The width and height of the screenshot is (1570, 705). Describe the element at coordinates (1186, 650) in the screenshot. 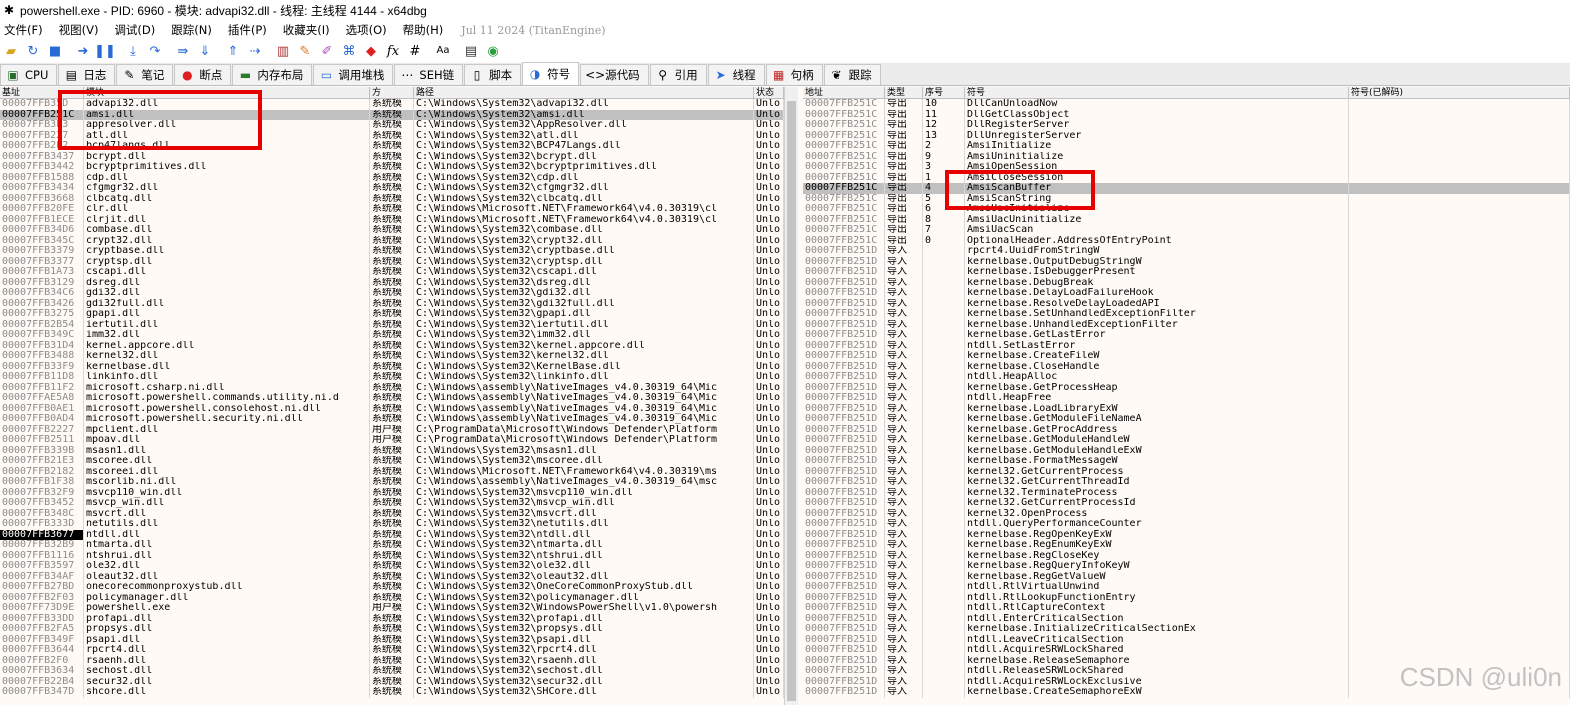

I see `symbol-row: 00007FFB251D 导入 ntdll.AcquireSRWLockShared` at that location.